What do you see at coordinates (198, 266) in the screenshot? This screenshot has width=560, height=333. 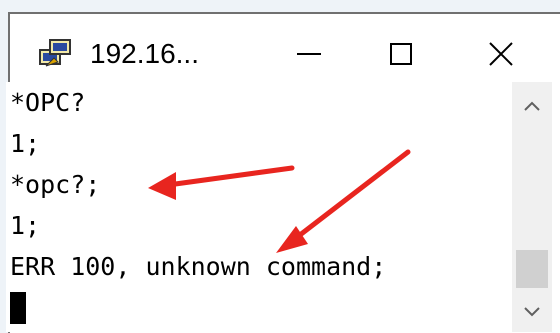 I see `terminal-line: ERR 100, unknown command;` at bounding box center [198, 266].